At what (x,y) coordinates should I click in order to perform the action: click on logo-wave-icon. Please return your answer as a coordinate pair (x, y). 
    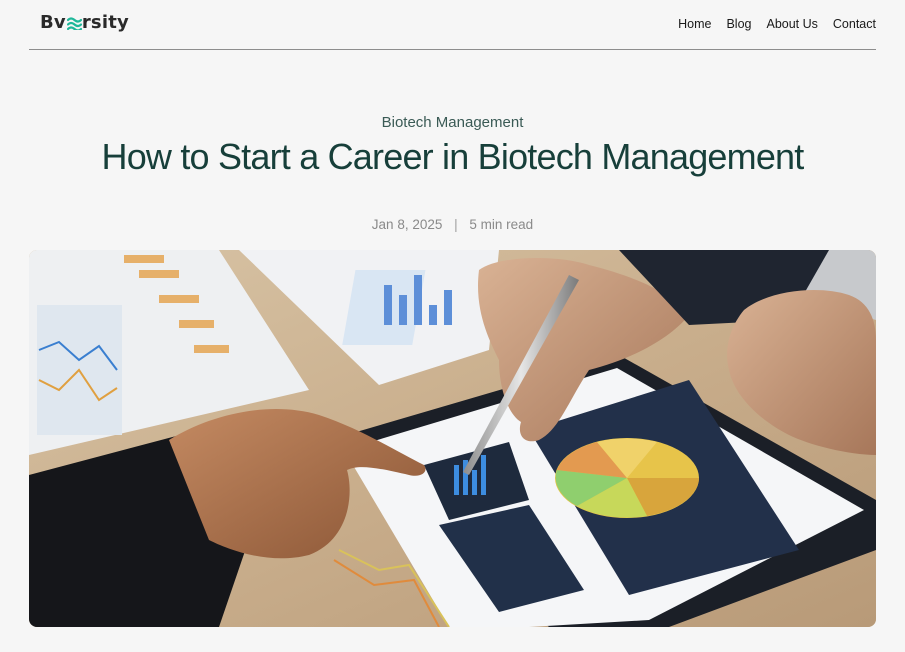
    Looking at the image, I should click on (74, 23).